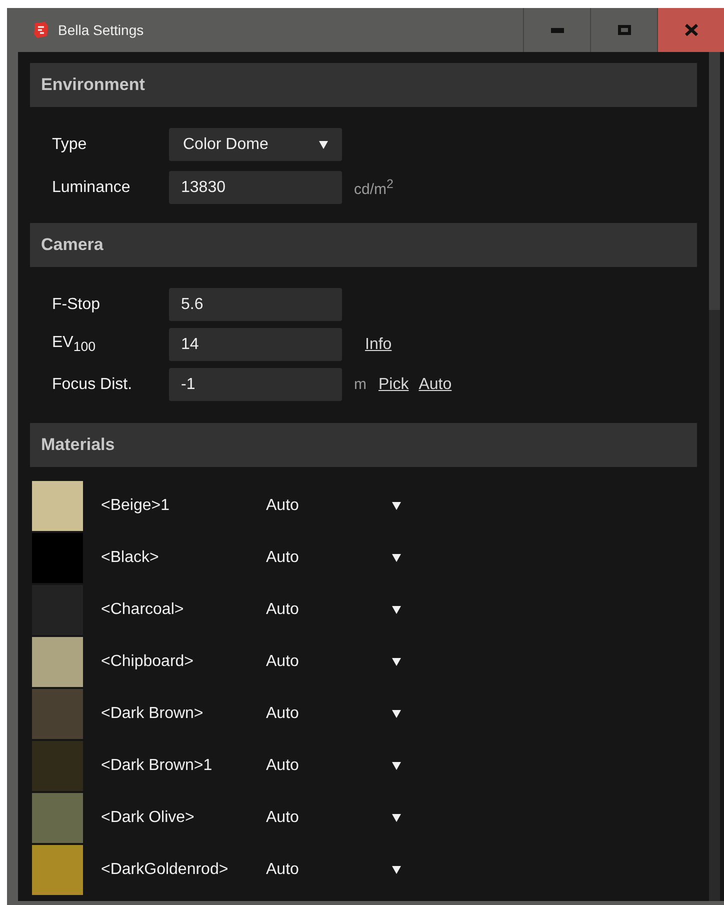 This screenshot has height=905, width=724. I want to click on input-field: 13830, so click(255, 187).